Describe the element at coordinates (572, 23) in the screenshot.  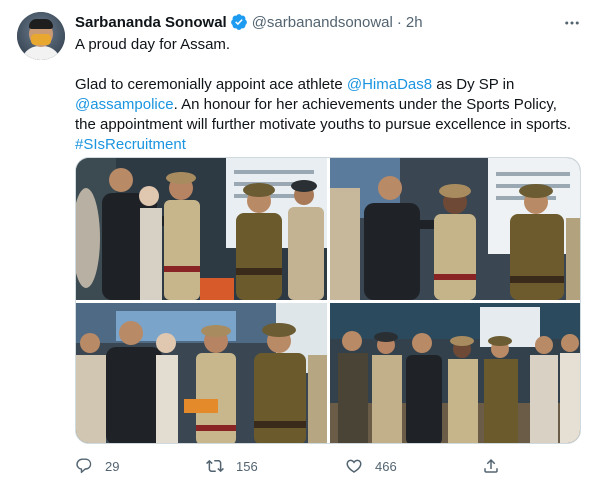
I see `more-horizontal-icon` at that location.